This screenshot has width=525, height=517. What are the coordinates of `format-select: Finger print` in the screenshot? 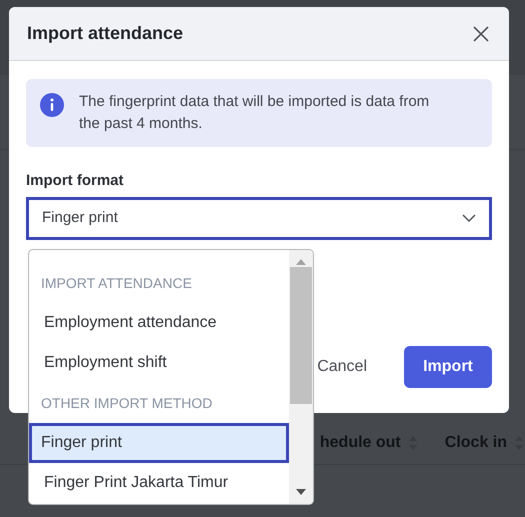 It's located at (259, 218).